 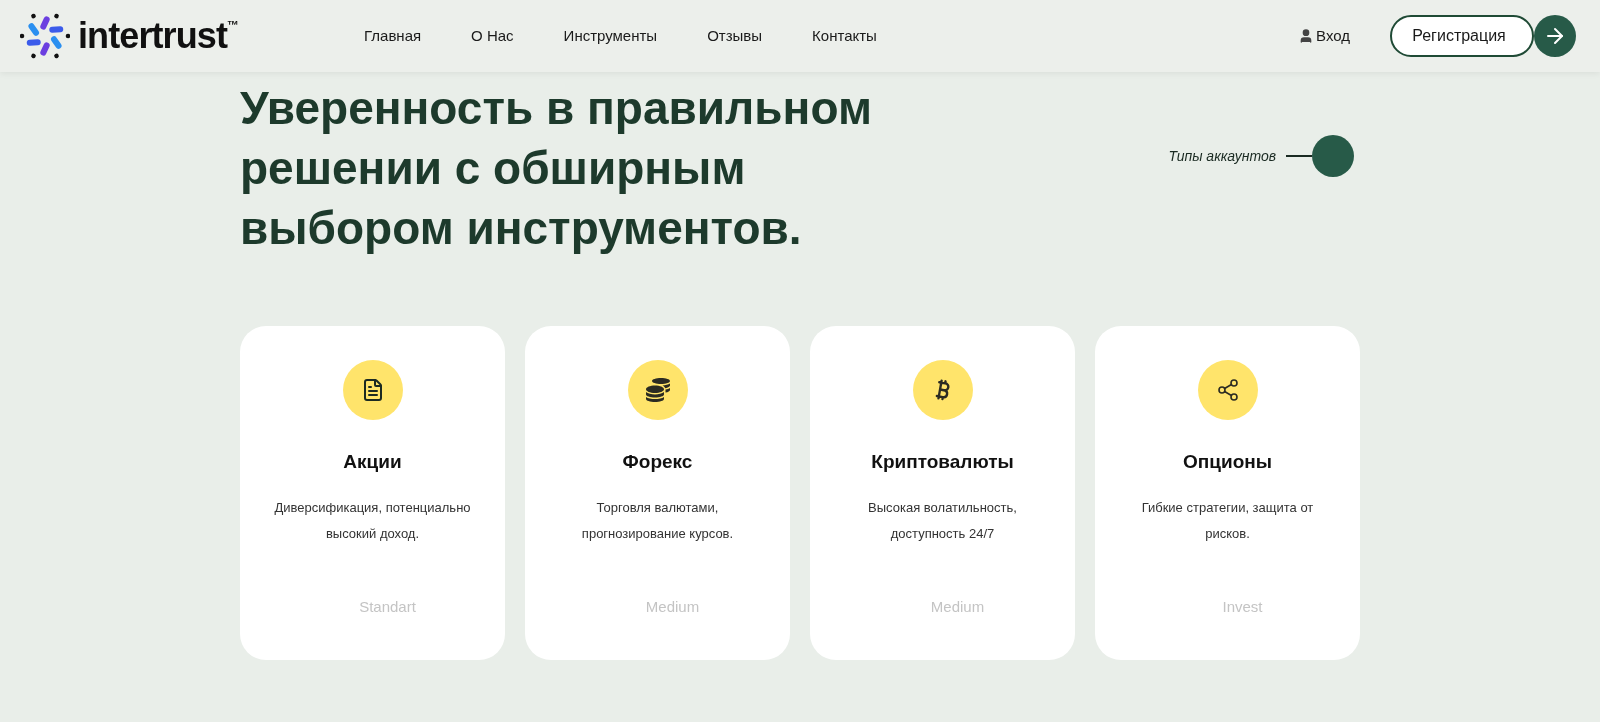 I want to click on card-title: Опционы, so click(x=1227, y=462).